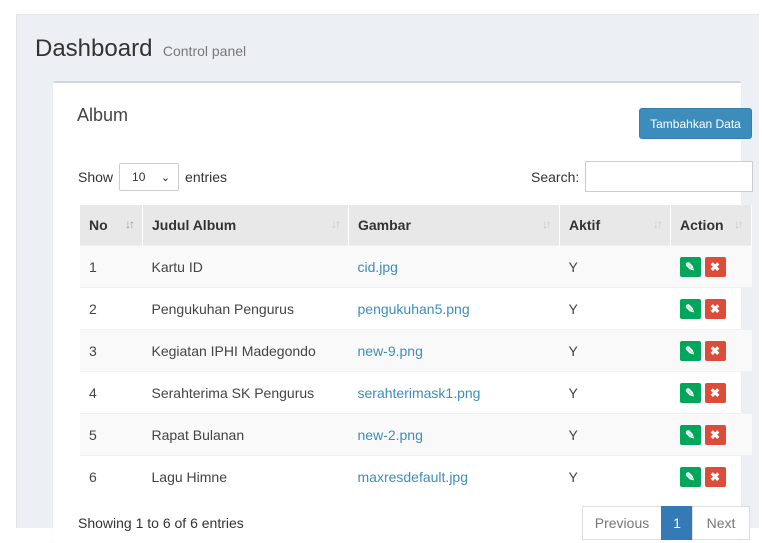 This screenshot has width=762, height=543. I want to click on cell-gambar: new-9.png, so click(454, 350).